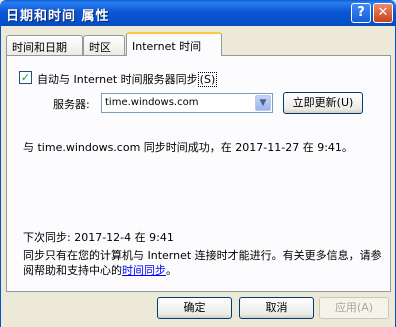 This screenshot has width=396, height=327. I want to click on update-now-button: 立即更新(U), so click(323, 103).